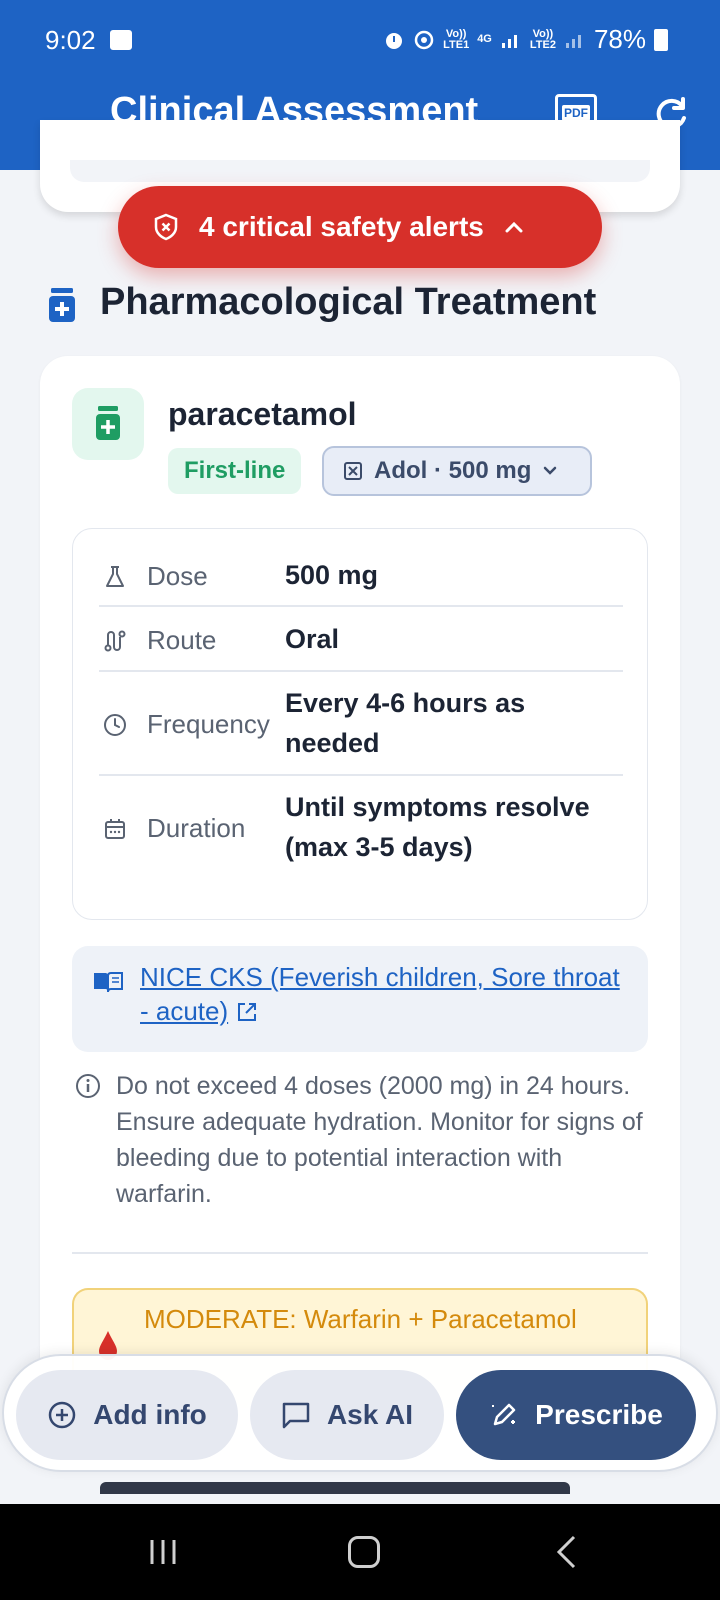  What do you see at coordinates (150, 1414) in the screenshot?
I see `add-info-label: Add info` at bounding box center [150, 1414].